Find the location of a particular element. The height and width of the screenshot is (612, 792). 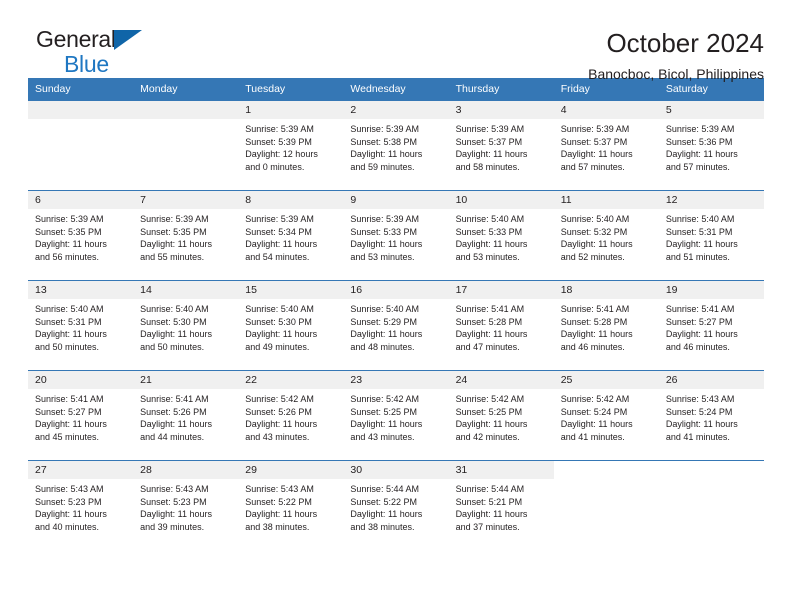

sunset-text: Sunset: 5:30 PM is located at coordinates (173, 321).